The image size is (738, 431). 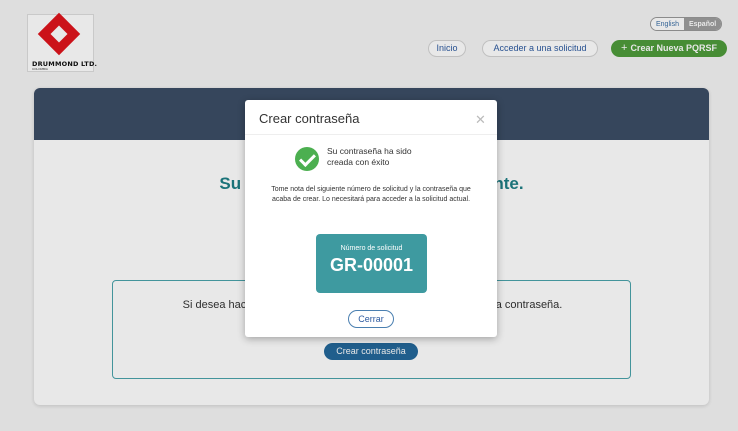 What do you see at coordinates (309, 118) in the screenshot?
I see `modal-title: Crear contraseña` at bounding box center [309, 118].